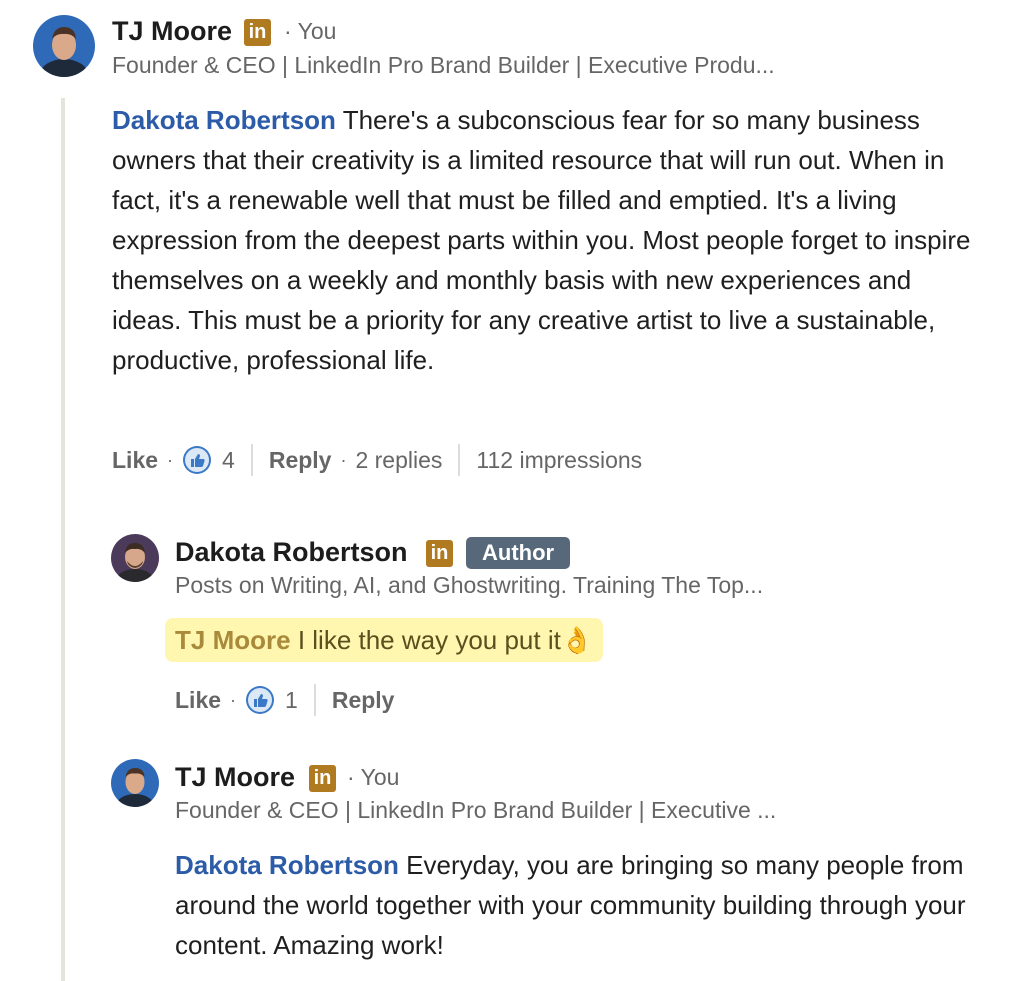 The image size is (1010, 981). Describe the element at coordinates (233, 640) in the screenshot. I see `mention-link: TJ Moore` at that location.